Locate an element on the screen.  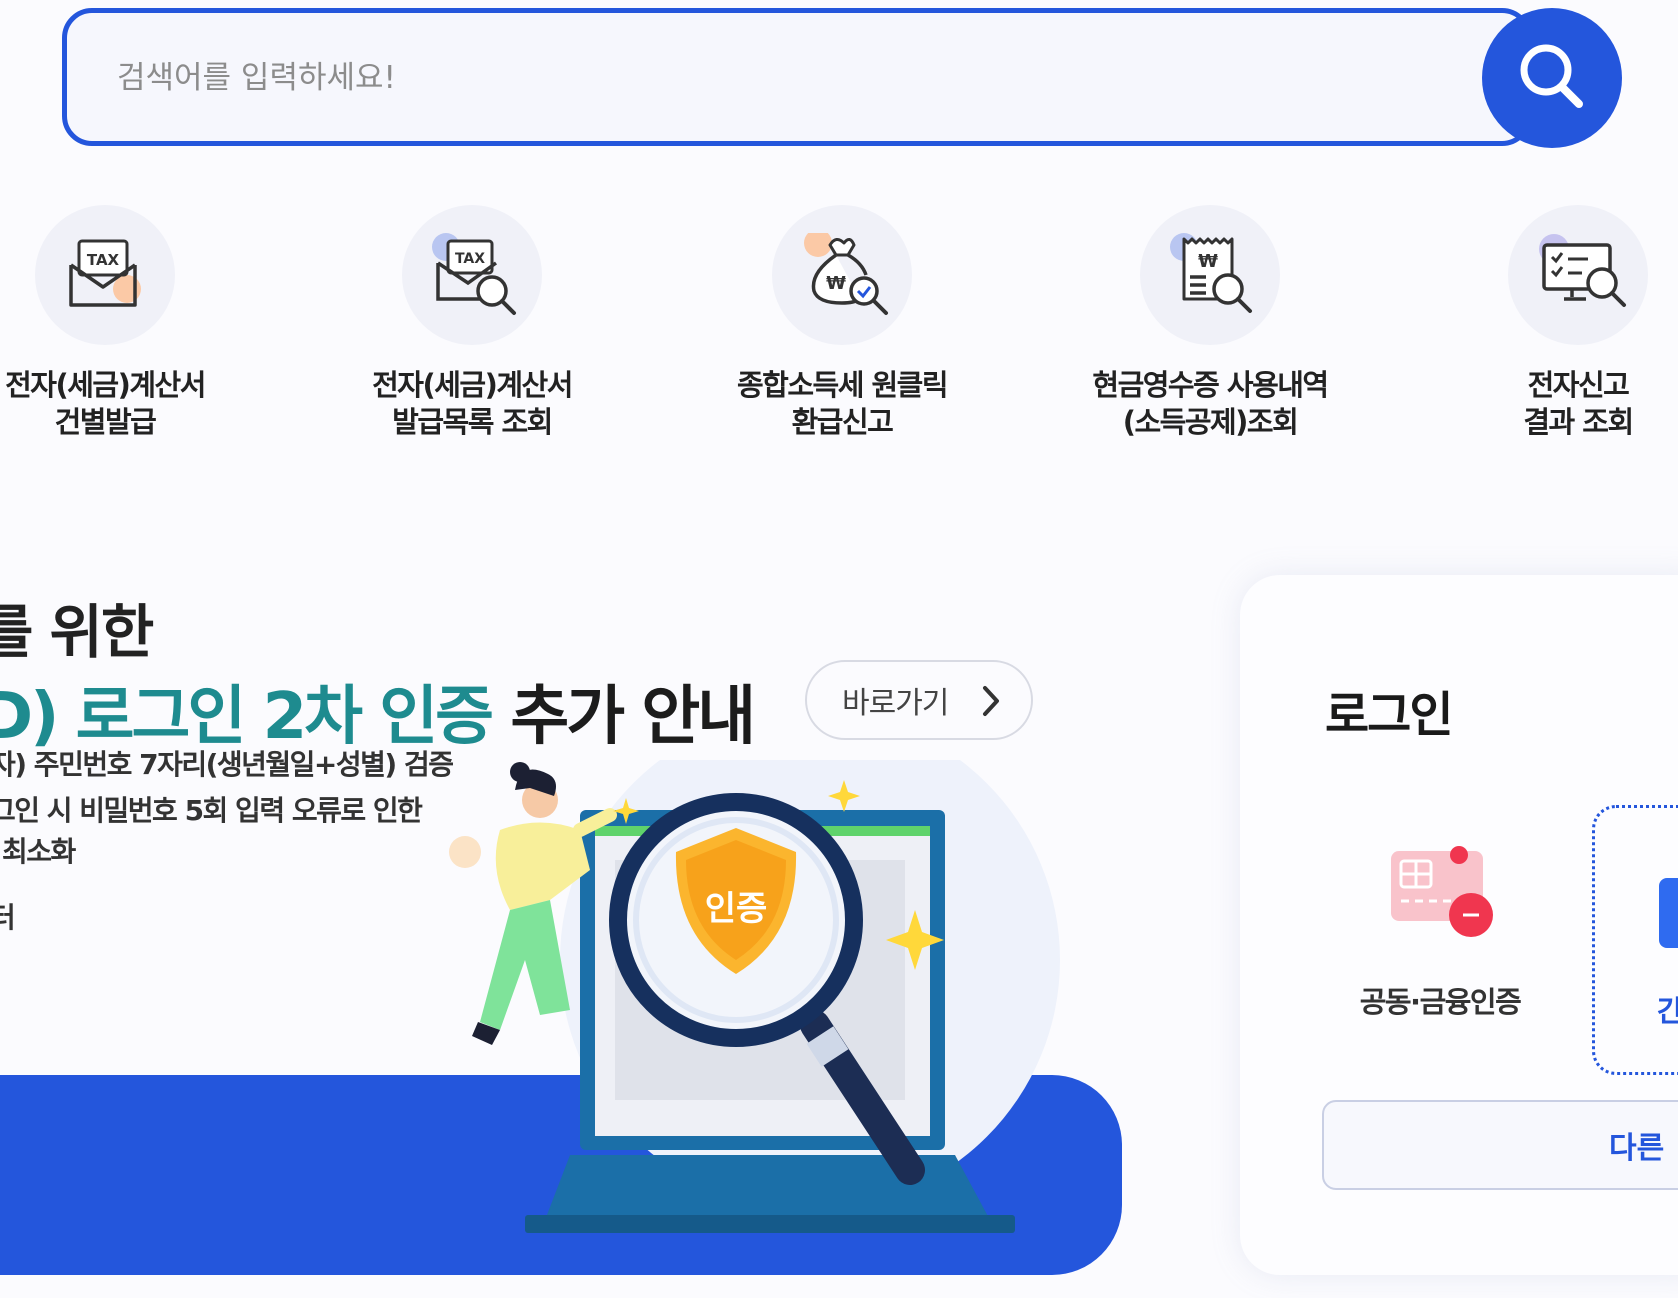
search-bar is located at coordinates (797, 77).